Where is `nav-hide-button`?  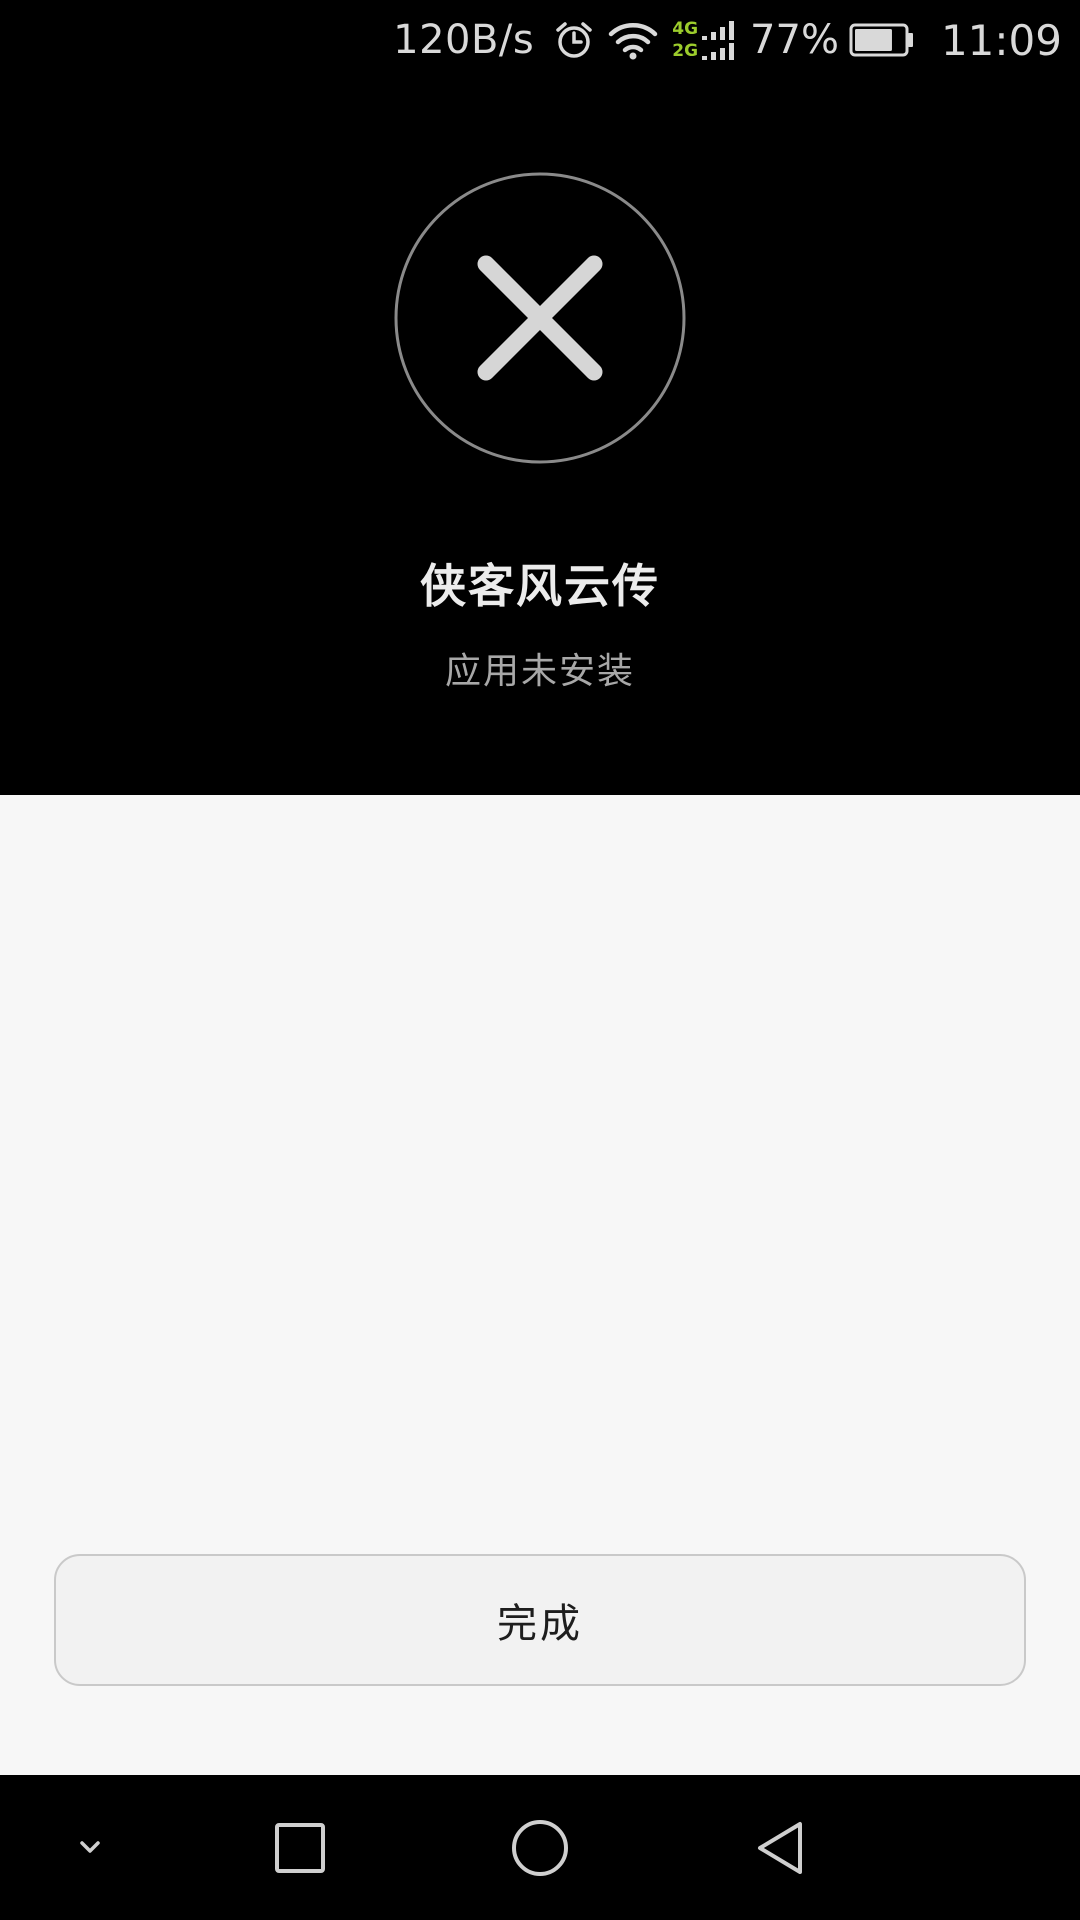 nav-hide-button is located at coordinates (90, 1847).